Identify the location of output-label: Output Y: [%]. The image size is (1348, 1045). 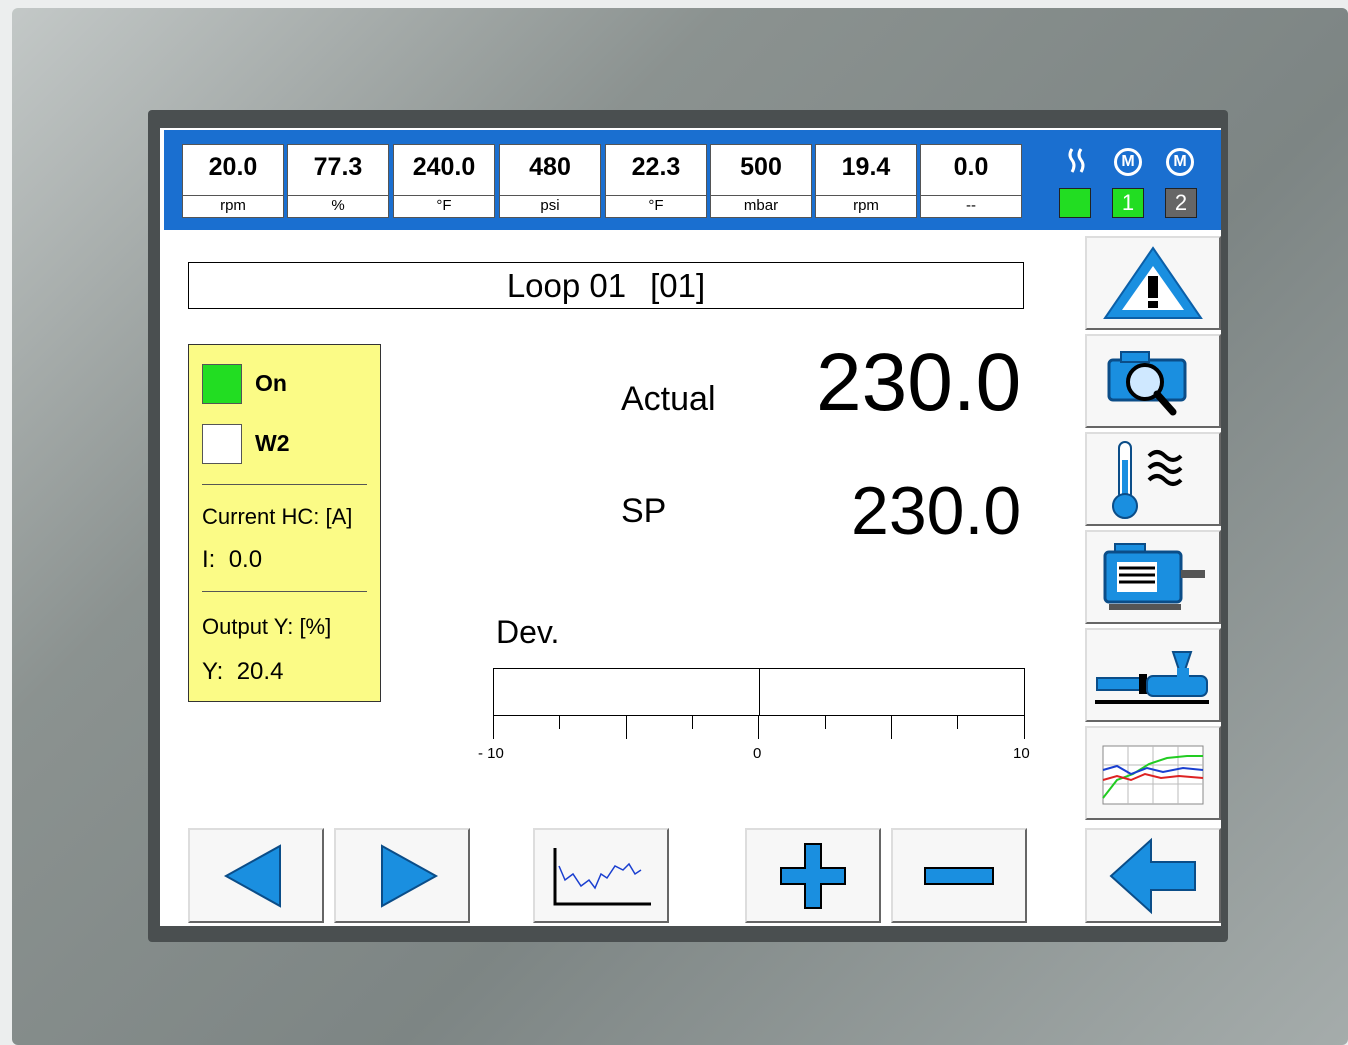
(267, 626).